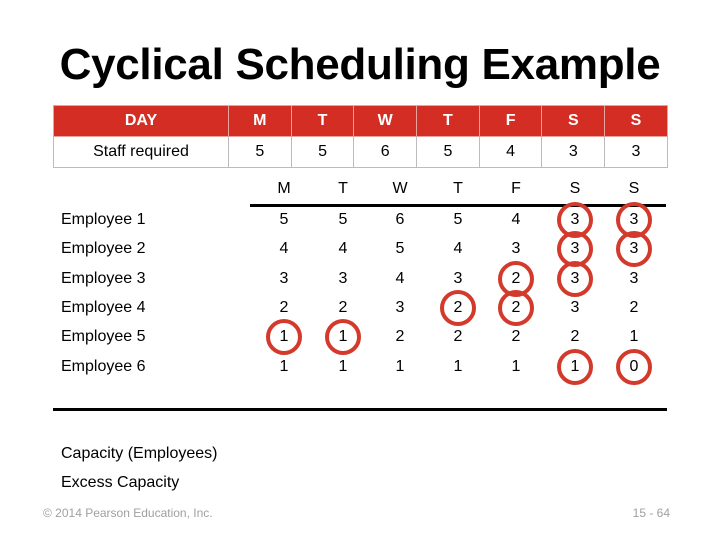  I want to click on schedule-day-header-tue: T, so click(343, 188).